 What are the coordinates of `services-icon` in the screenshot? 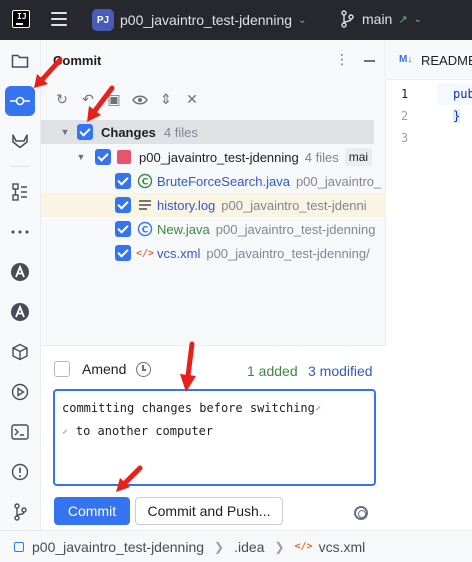 It's located at (20, 352).